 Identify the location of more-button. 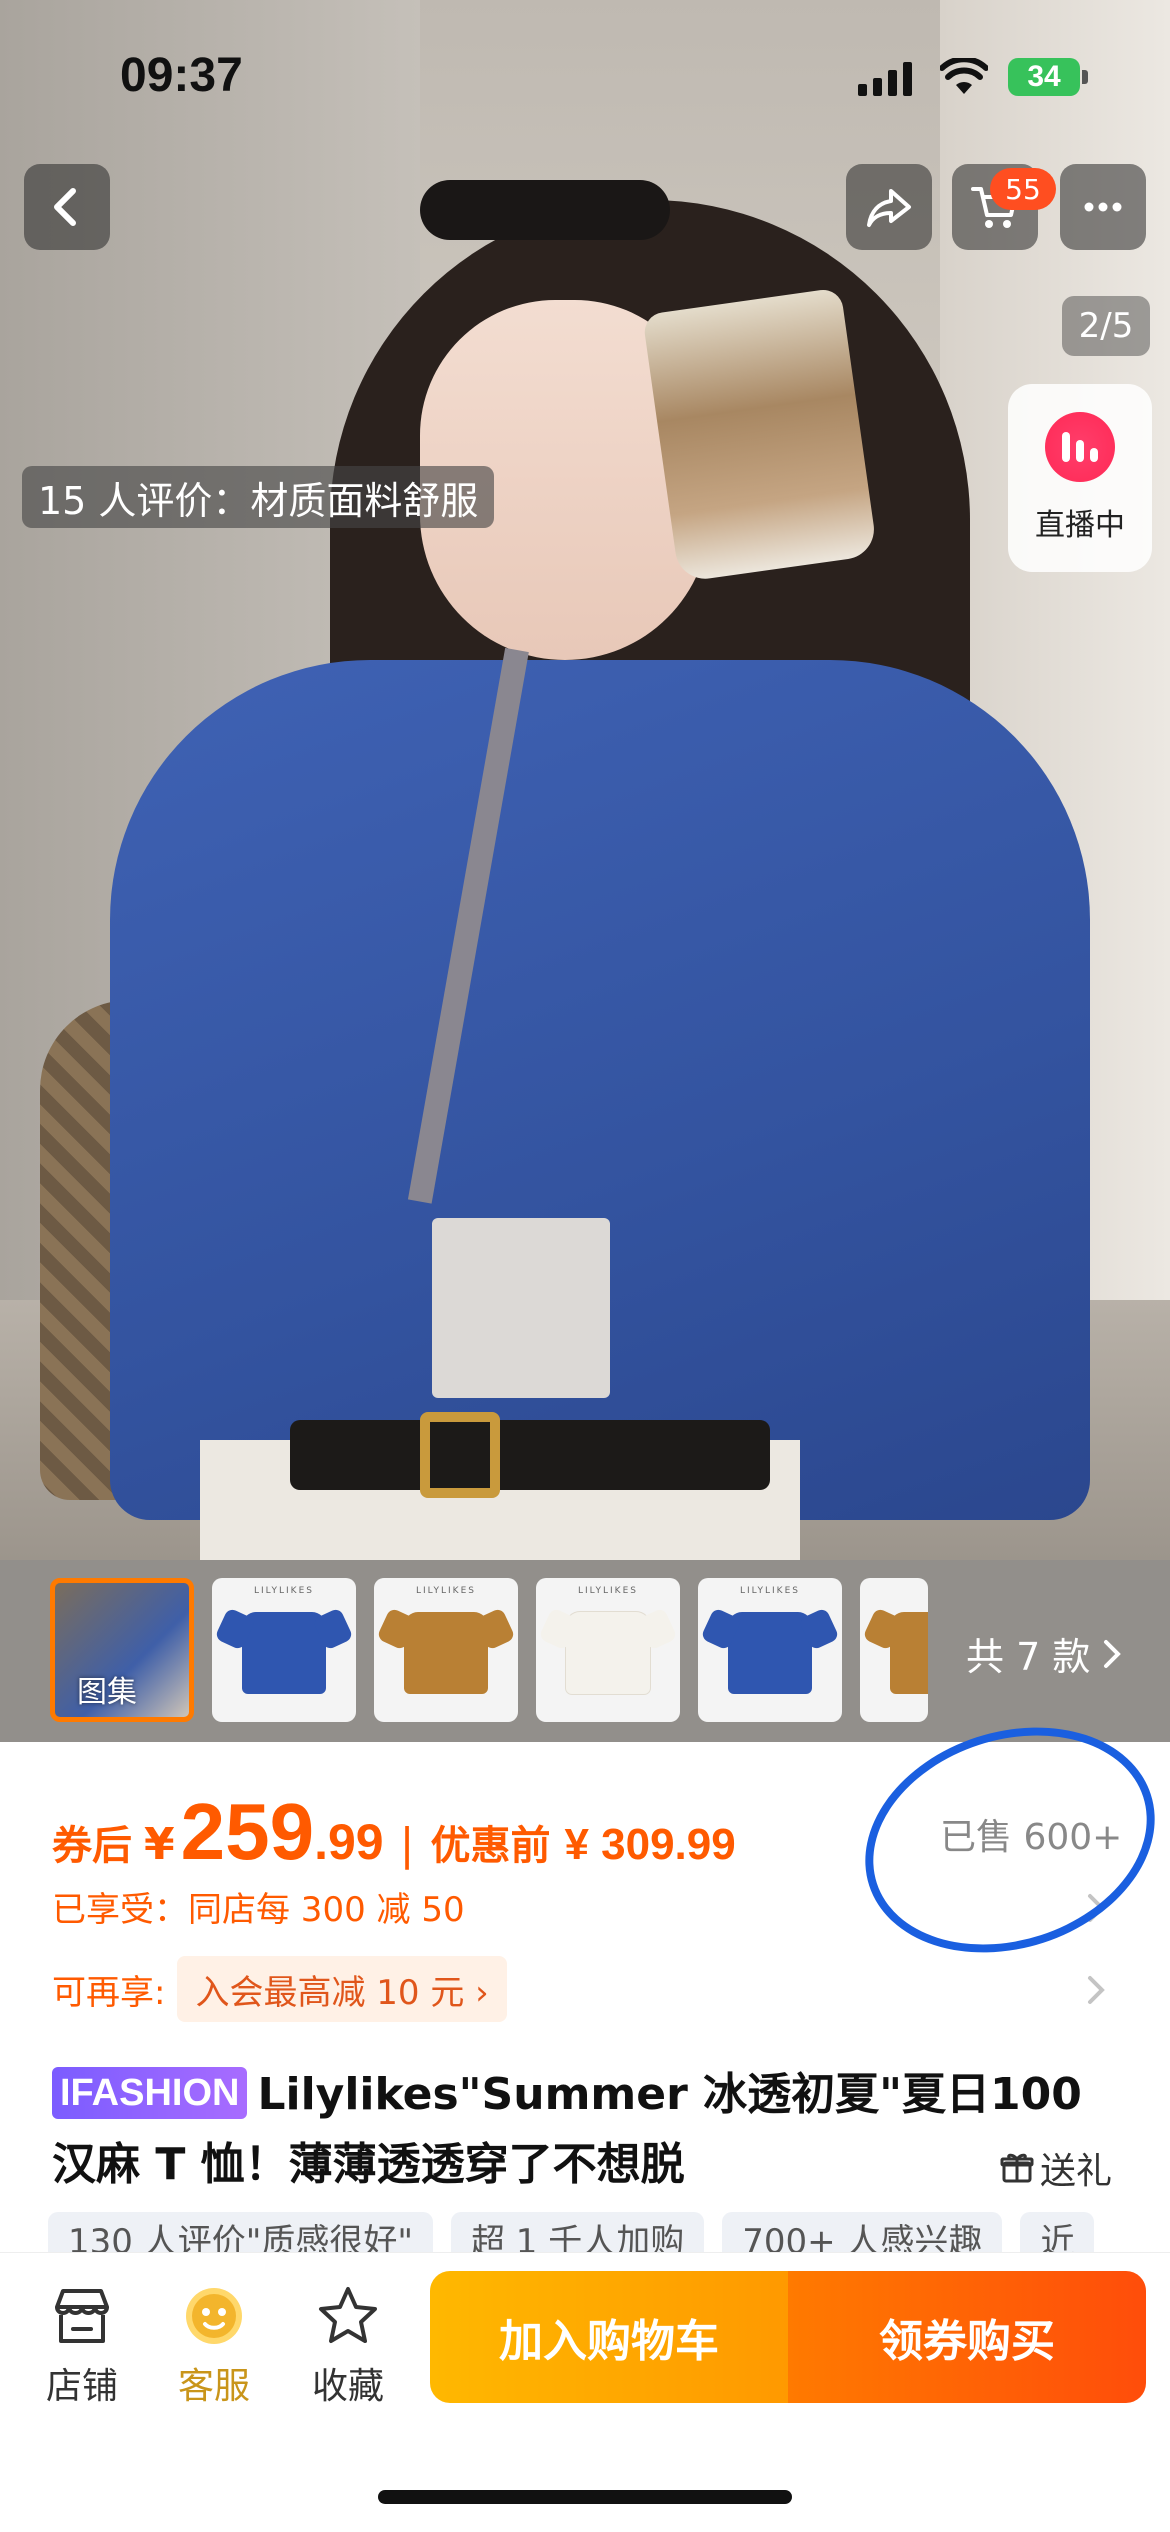
(1103, 207).